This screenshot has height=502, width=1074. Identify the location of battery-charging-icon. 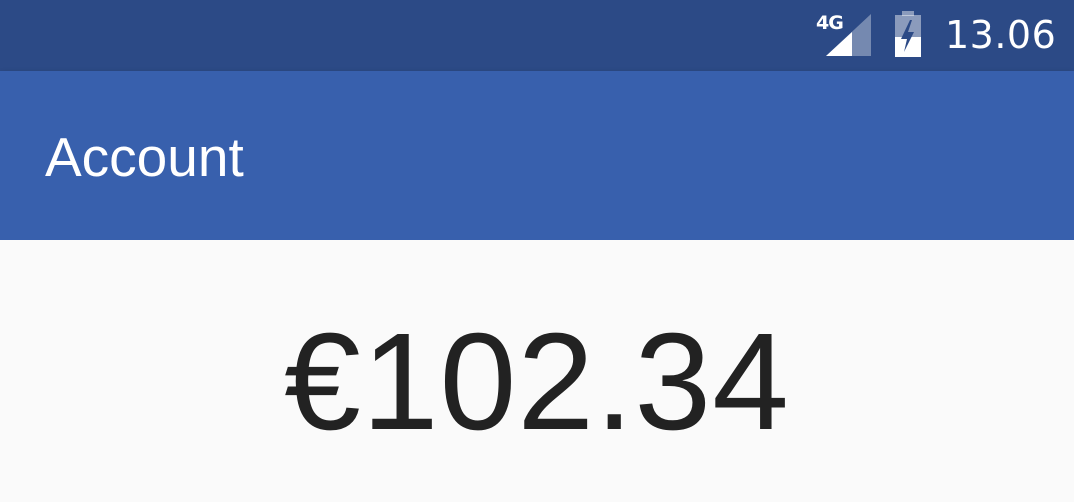
(908, 34).